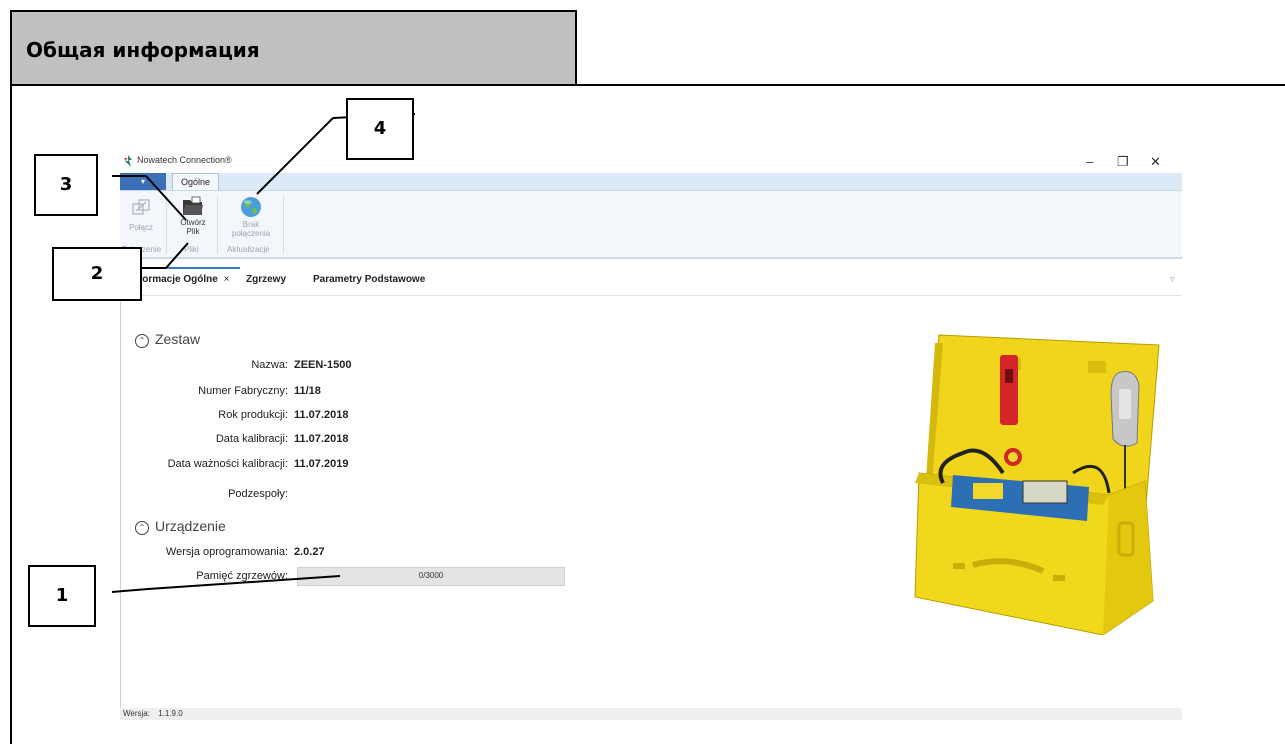 The image size is (1285, 744). Describe the element at coordinates (62, 596) in the screenshot. I see `callout-1: 1` at that location.